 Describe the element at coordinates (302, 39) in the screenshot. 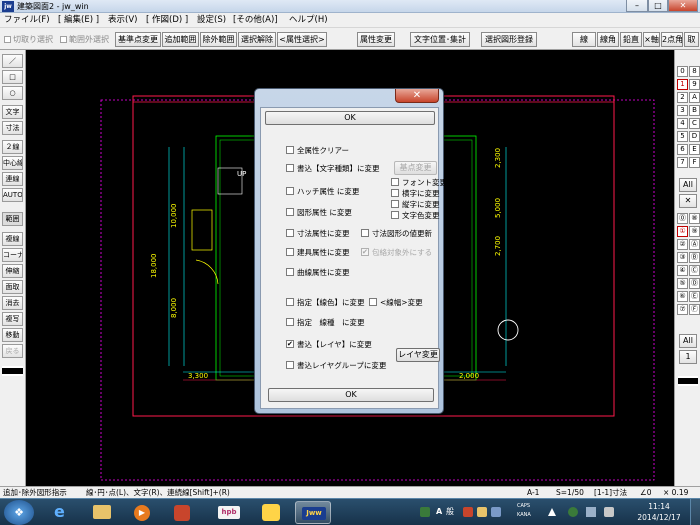

I see `attr-select-button: <属性選択>` at that location.